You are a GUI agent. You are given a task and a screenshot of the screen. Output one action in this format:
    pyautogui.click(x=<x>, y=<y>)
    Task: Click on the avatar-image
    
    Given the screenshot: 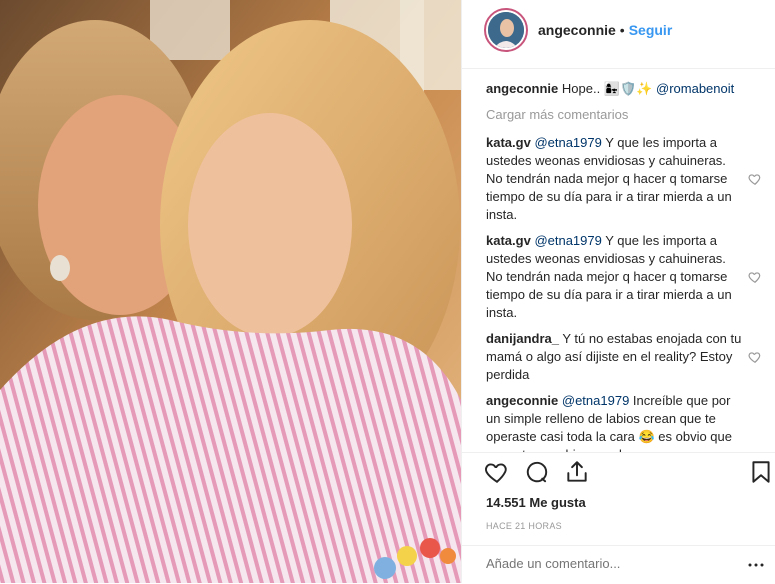 What is the action you would take?
    pyautogui.click(x=506, y=30)
    